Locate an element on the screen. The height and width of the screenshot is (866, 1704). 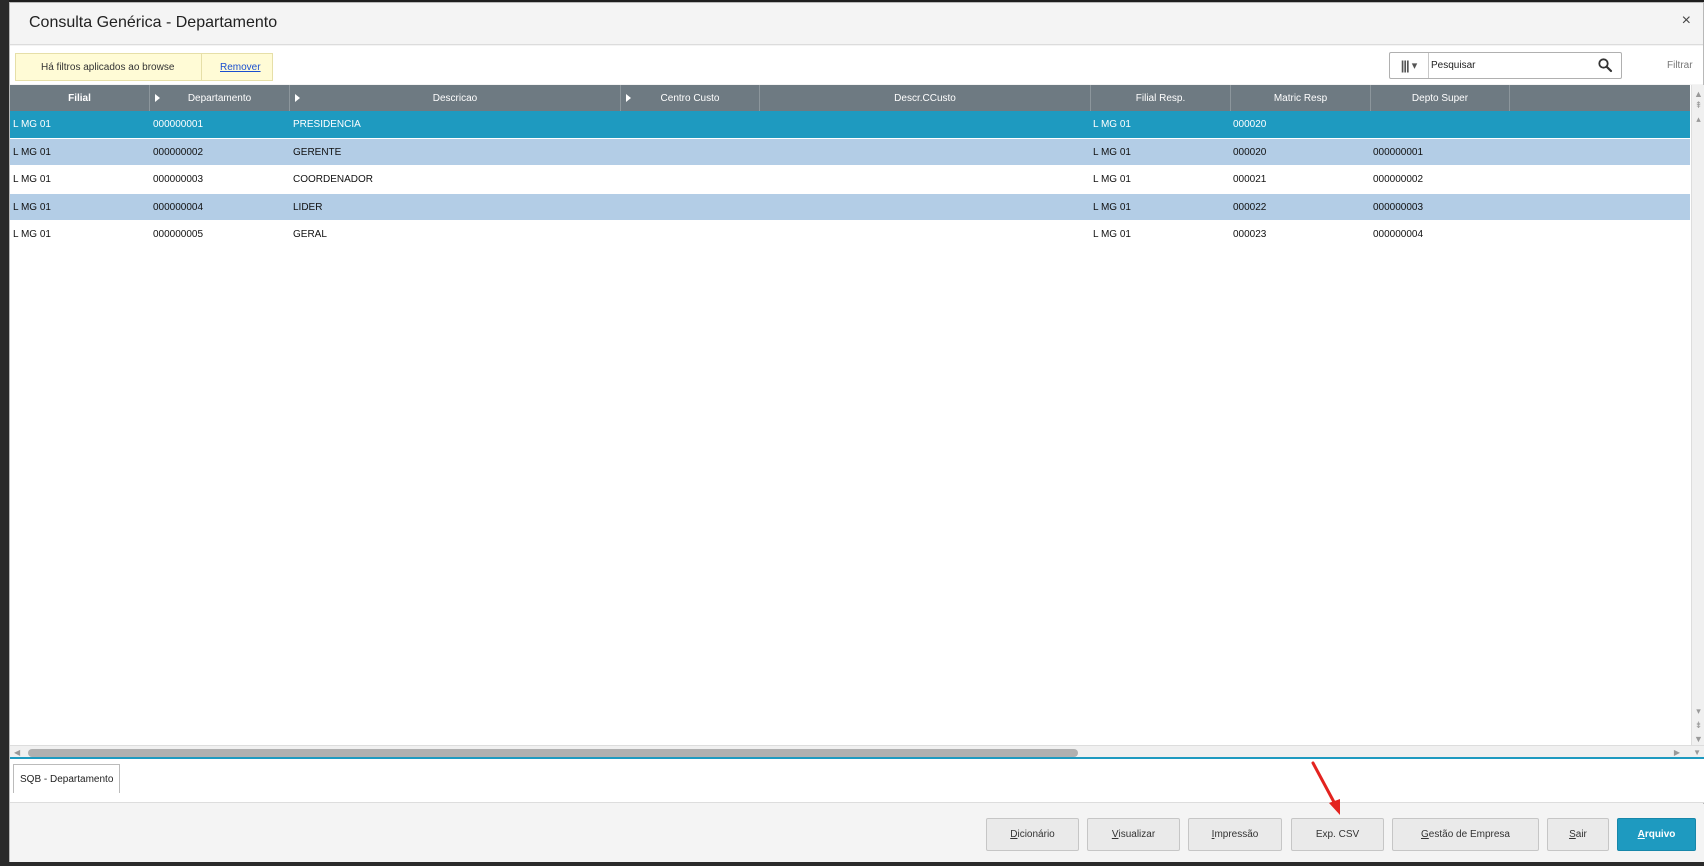
button-label-rest: estão de Empresa is located at coordinates (1469, 834).